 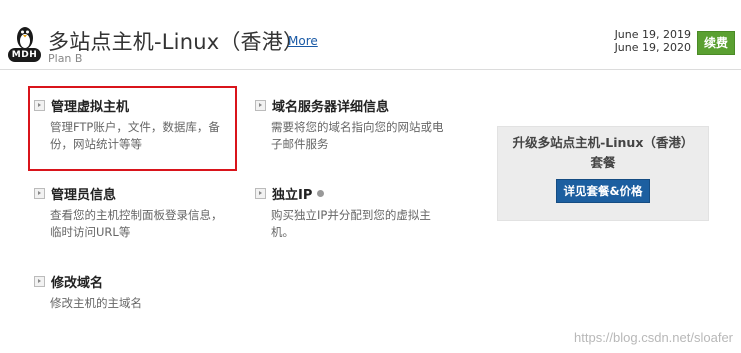 What do you see at coordinates (716, 43) in the screenshot?
I see `renew-button: 续费` at bounding box center [716, 43].